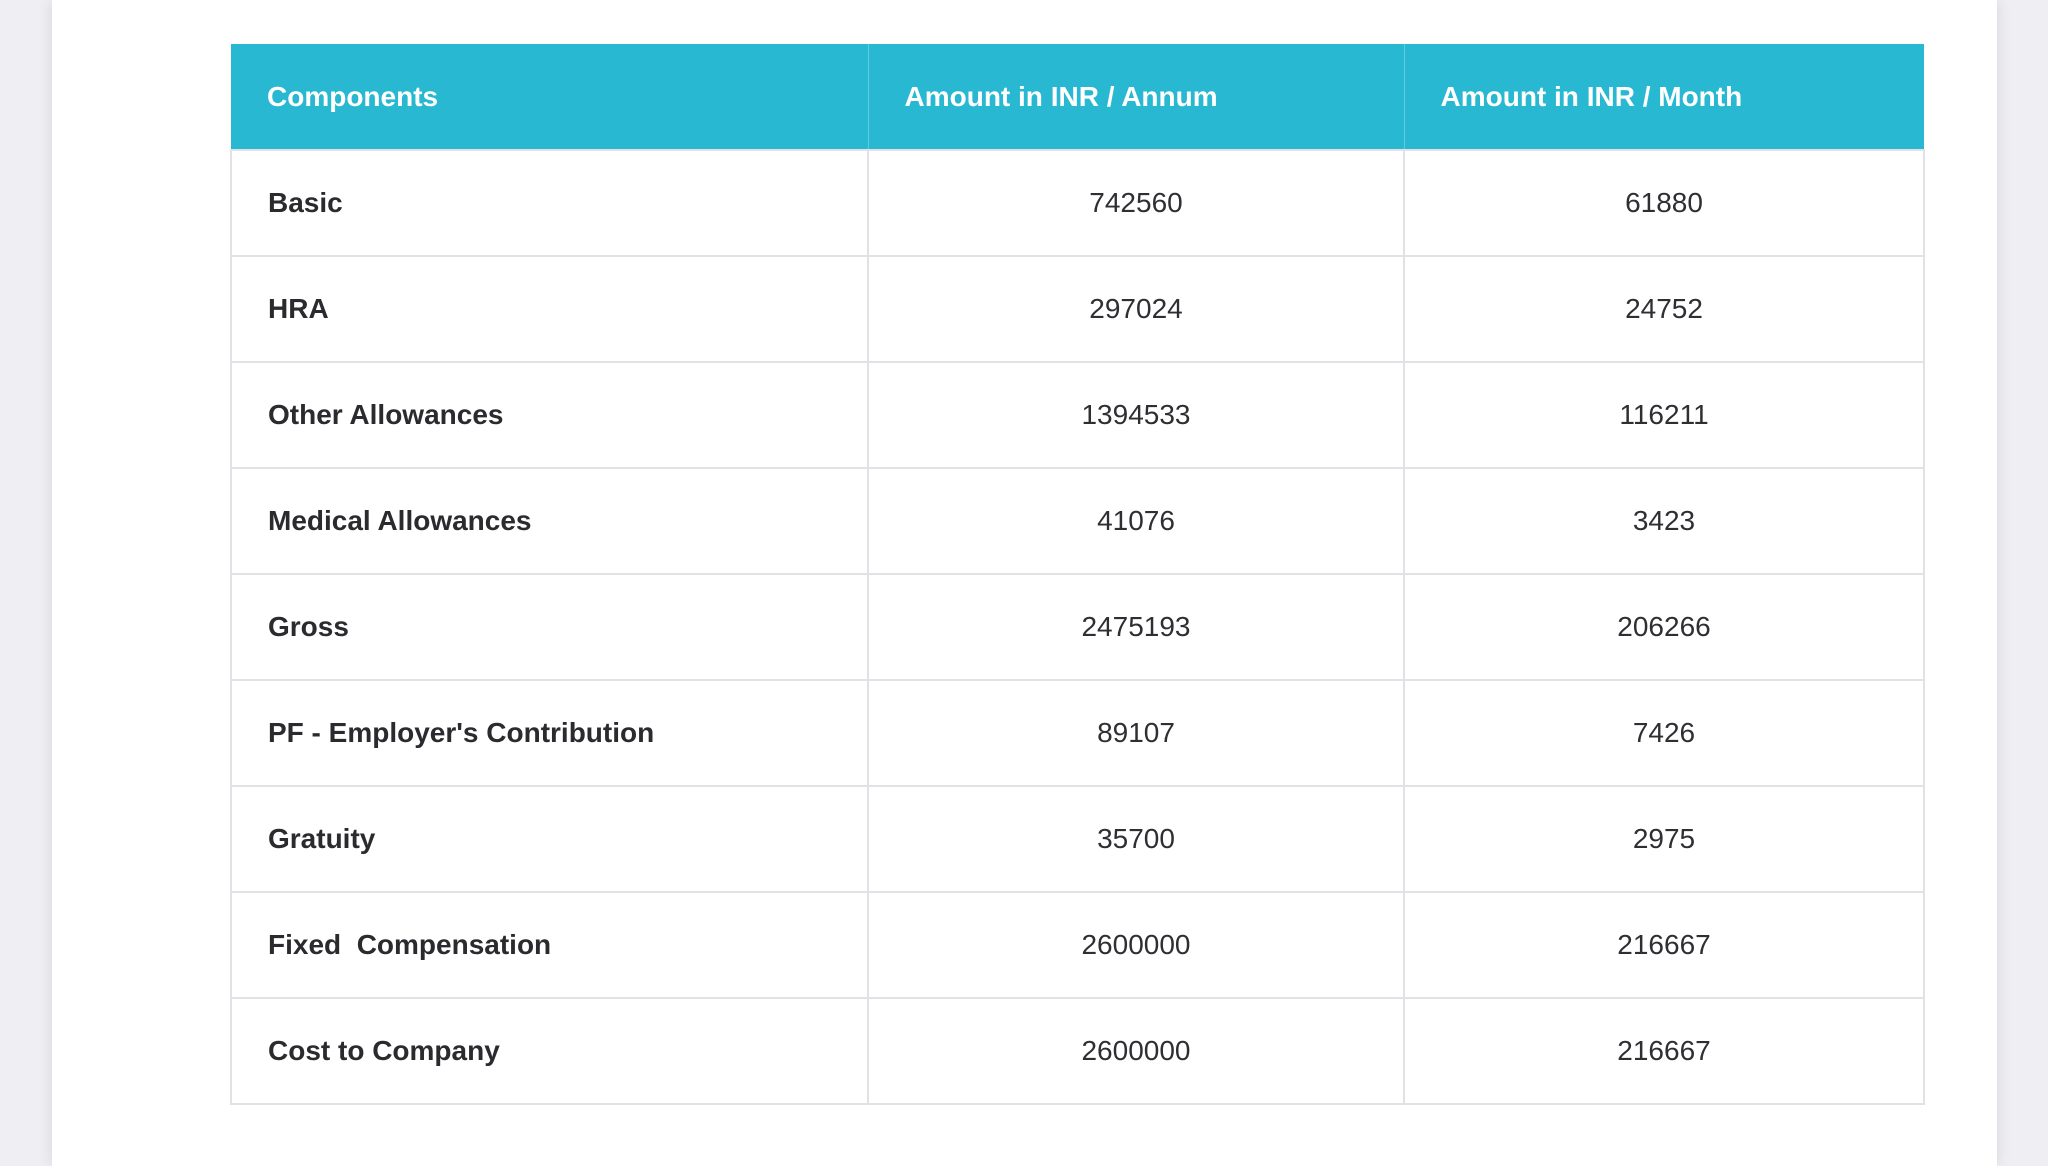  What do you see at coordinates (549, 309) in the screenshot?
I see `component-cell: HRA` at bounding box center [549, 309].